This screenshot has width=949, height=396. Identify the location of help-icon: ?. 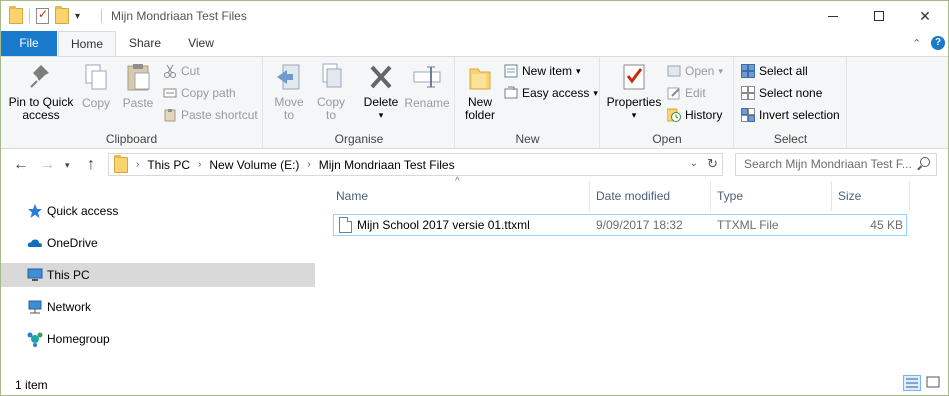
(938, 43).